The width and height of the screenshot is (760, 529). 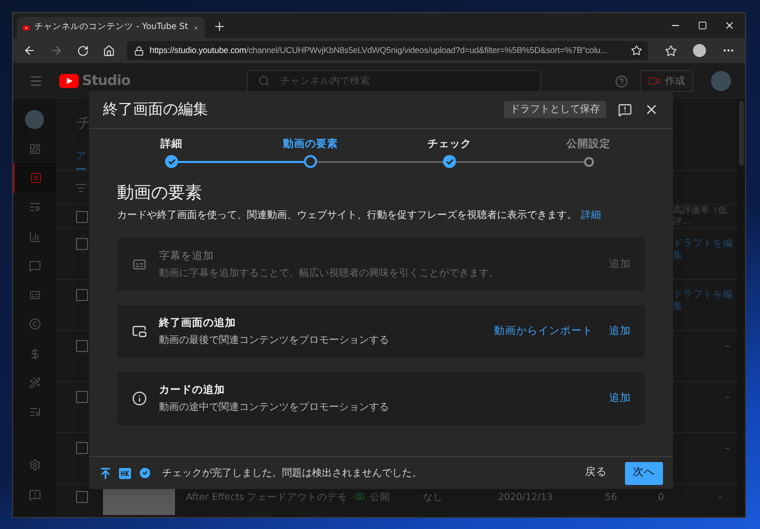 I want to click on reload-icon, so click(x=82, y=50).